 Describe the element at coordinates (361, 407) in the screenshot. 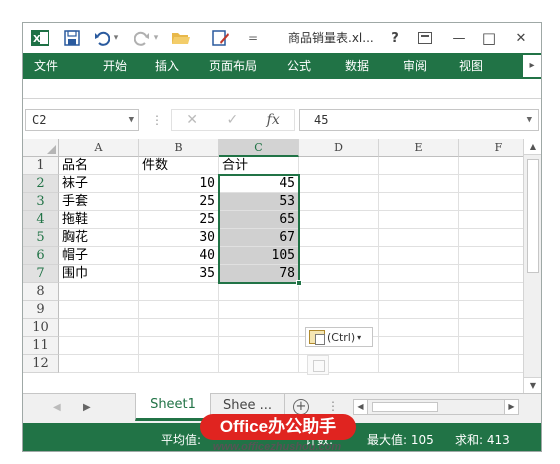

I see `scroll-left-icon: ◀` at that location.